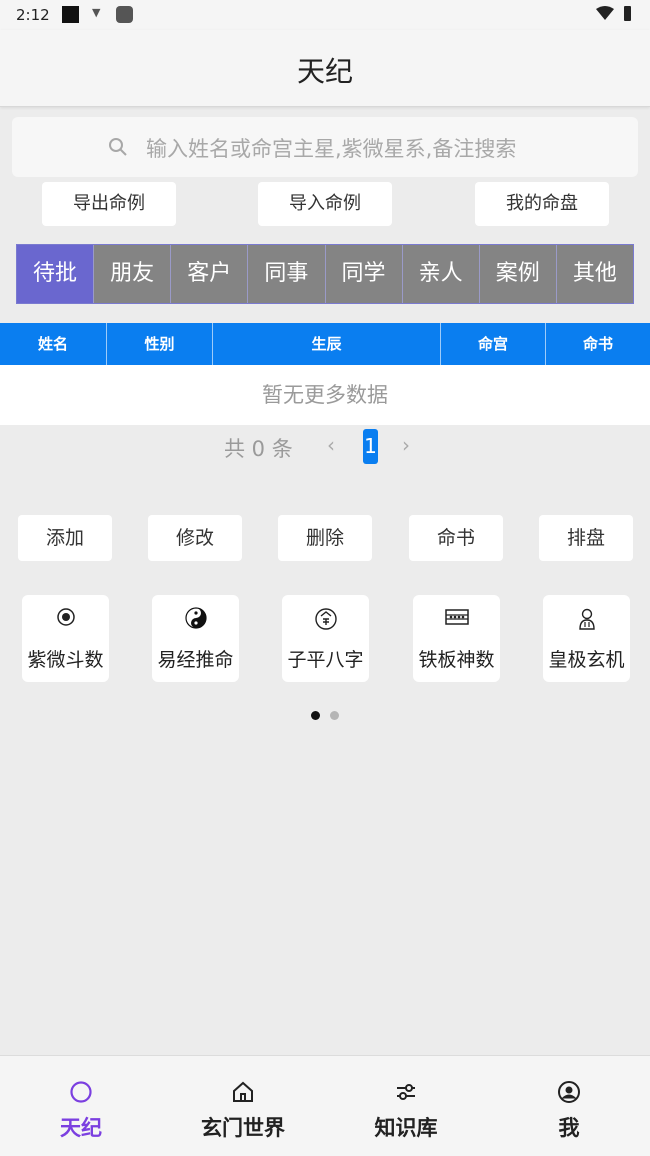 This screenshot has width=650, height=1156. Describe the element at coordinates (324, 71) in the screenshot. I see `page-title: 天纪` at that location.